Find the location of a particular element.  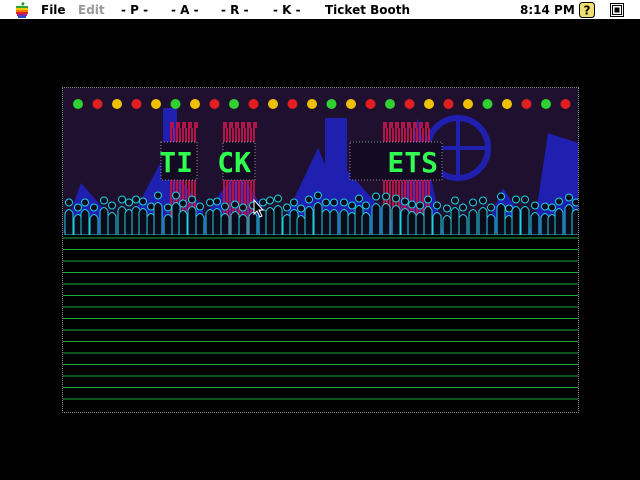

svg-text: TI is located at coordinates (176, 162).